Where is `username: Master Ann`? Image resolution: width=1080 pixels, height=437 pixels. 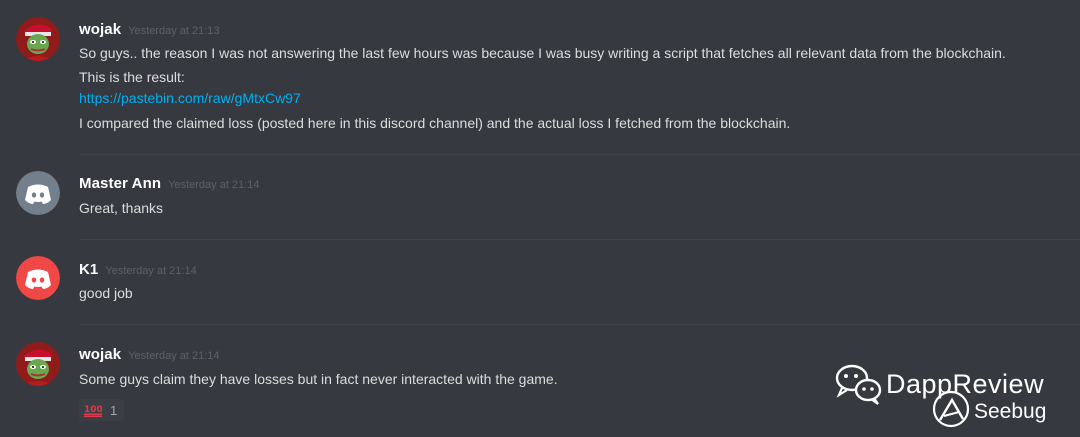 username: Master Ann is located at coordinates (120, 183).